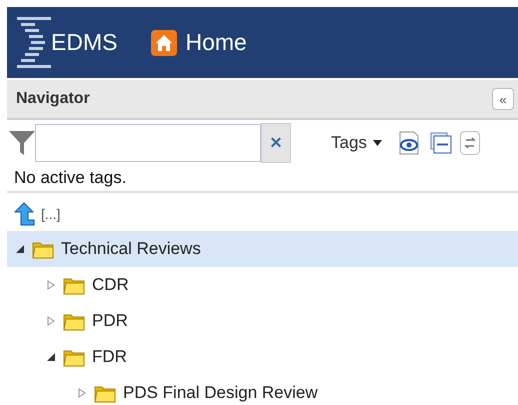 Image resolution: width=518 pixels, height=405 pixels. I want to click on tree-item: FDR, so click(262, 357).